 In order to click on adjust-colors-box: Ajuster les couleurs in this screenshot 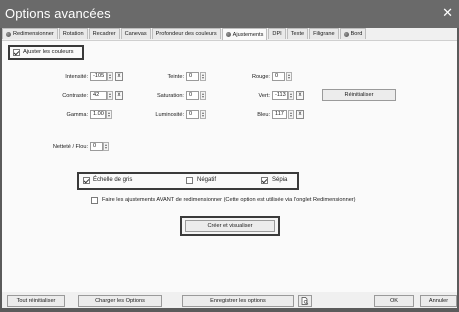, I will do `click(46, 52)`.